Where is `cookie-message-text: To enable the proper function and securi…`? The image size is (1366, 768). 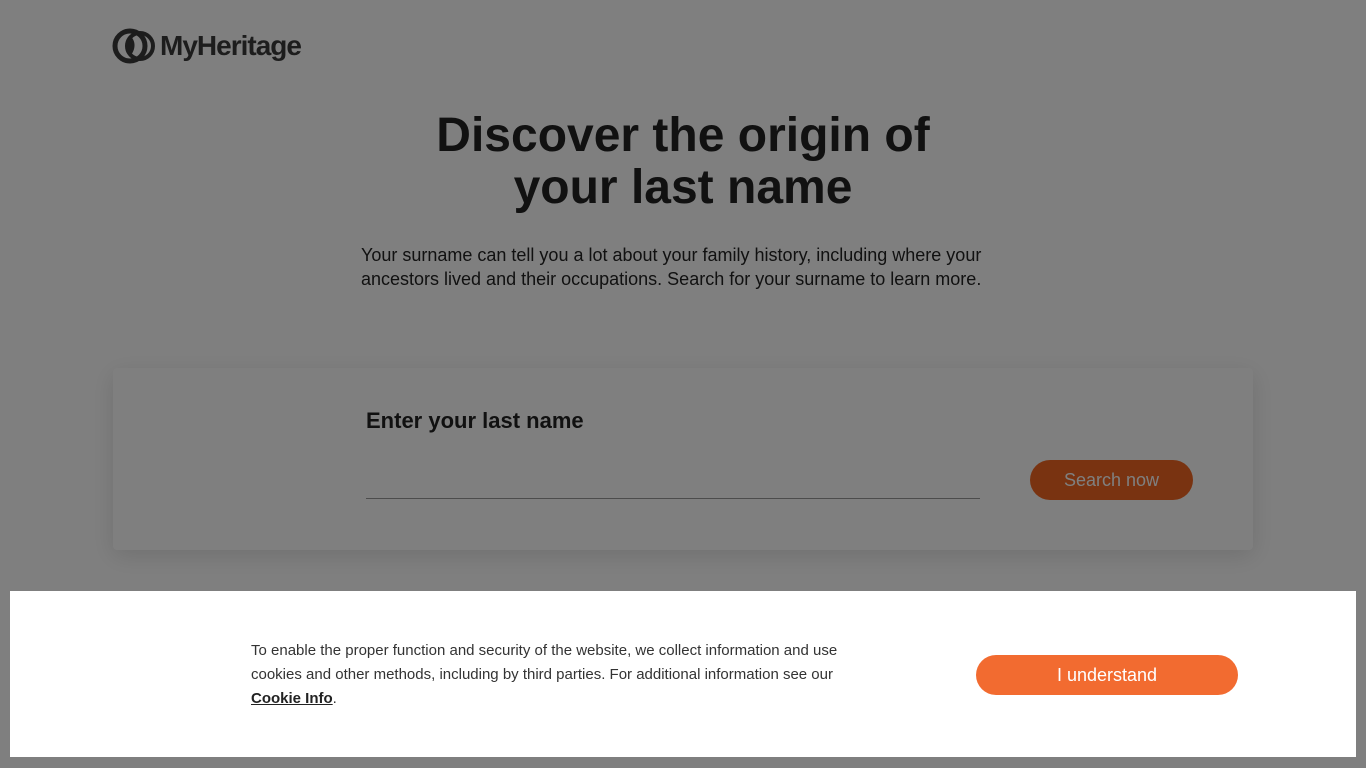 cookie-message-text: To enable the proper function and securi… is located at coordinates (544, 662).